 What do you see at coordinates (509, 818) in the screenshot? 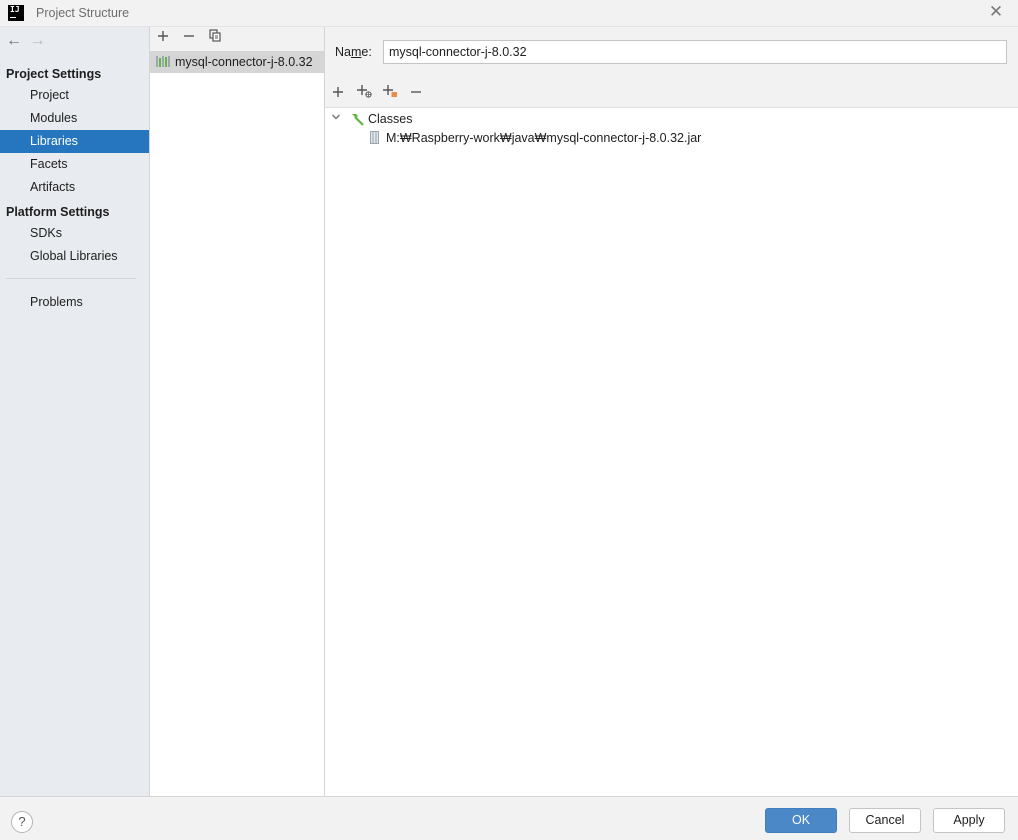
I see `dialog-footer: ? OK Cancel Apply` at bounding box center [509, 818].